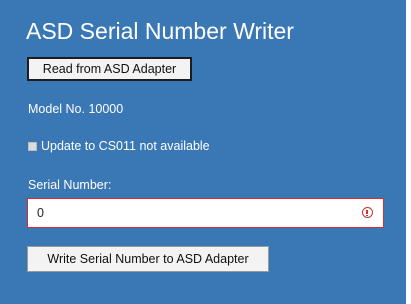 This screenshot has height=304, width=411. I want to click on update-status-label: Update to CS011 not available, so click(125, 146).